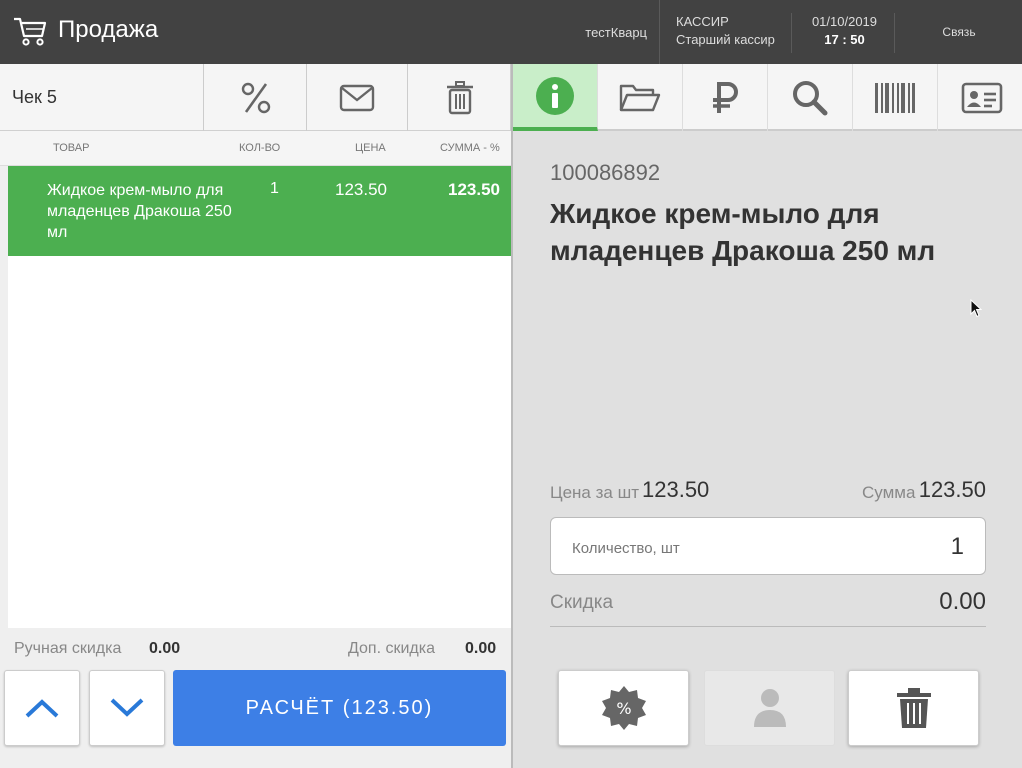 The height and width of the screenshot is (768, 1022). I want to click on chevron-up-icon, so click(42, 708).